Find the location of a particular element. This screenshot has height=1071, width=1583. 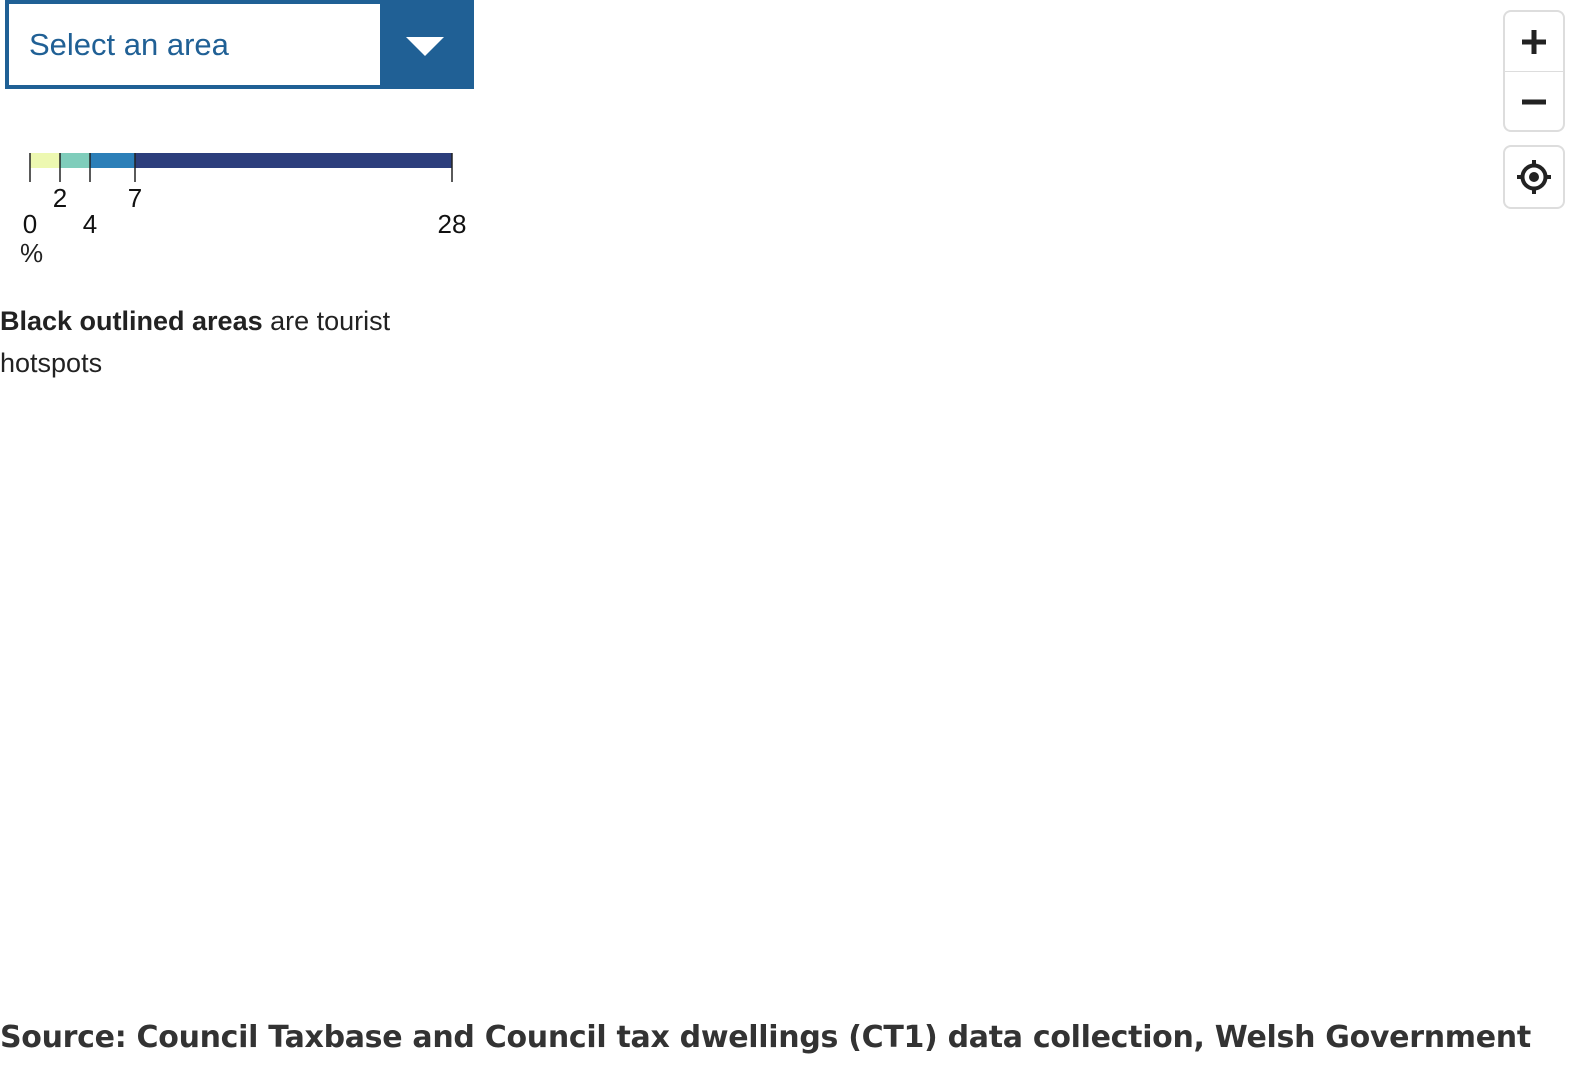

note-bold-text: Black outlined areas is located at coordinates (131, 321).